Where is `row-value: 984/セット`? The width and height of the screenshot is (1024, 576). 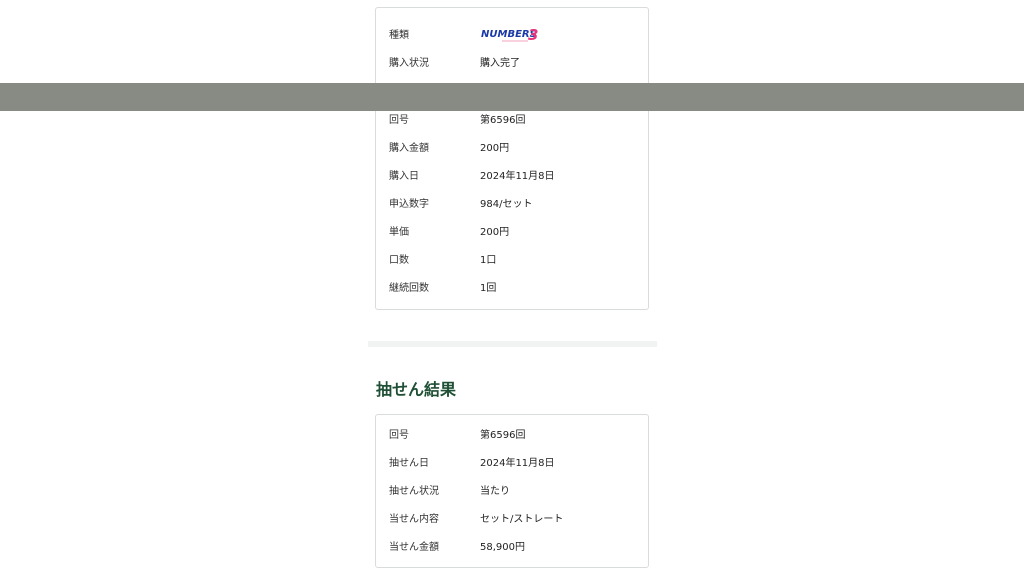 row-value: 984/セット is located at coordinates (506, 204).